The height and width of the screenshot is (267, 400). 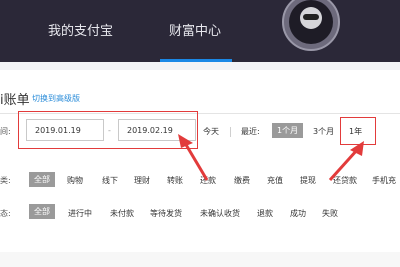 What do you see at coordinates (330, 213) in the screenshot?
I see `status-option: 失败` at bounding box center [330, 213].